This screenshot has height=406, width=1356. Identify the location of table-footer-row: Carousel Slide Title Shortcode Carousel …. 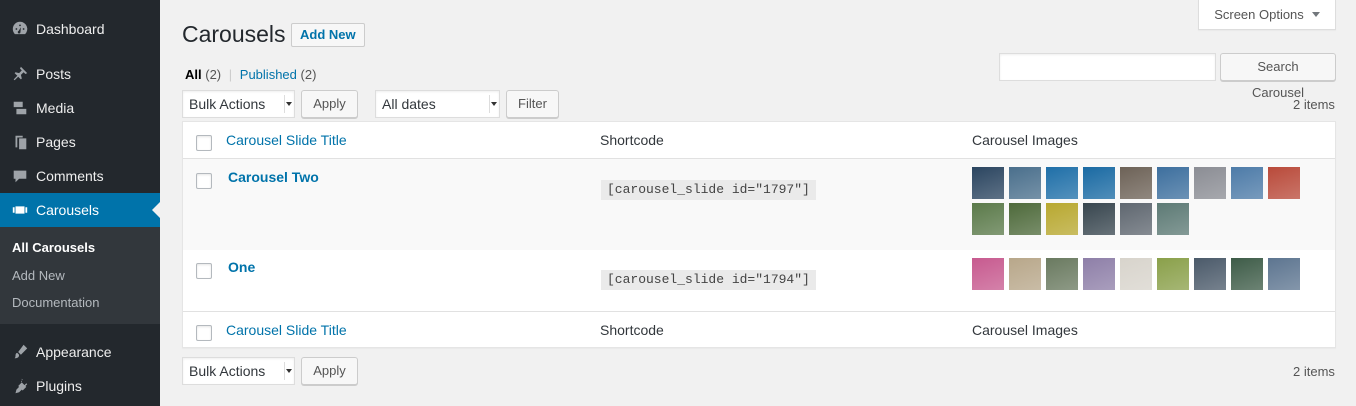
(759, 329).